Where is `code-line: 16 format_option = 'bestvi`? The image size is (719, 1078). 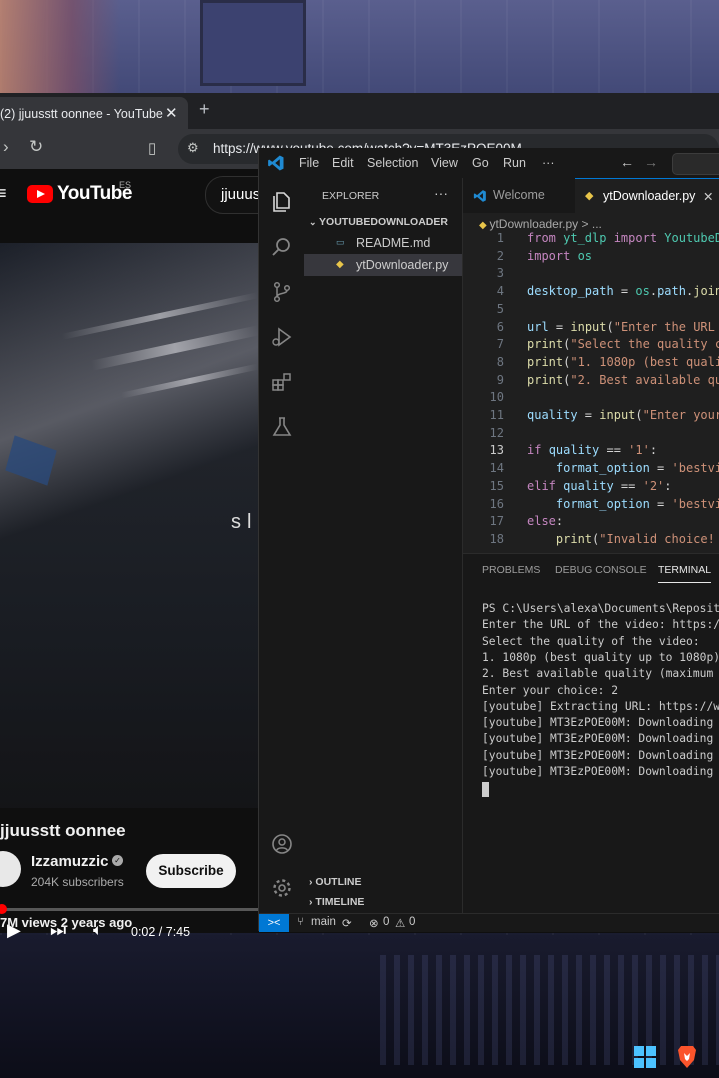
code-line: 16 format_option = 'bestvi is located at coordinates (591, 506).